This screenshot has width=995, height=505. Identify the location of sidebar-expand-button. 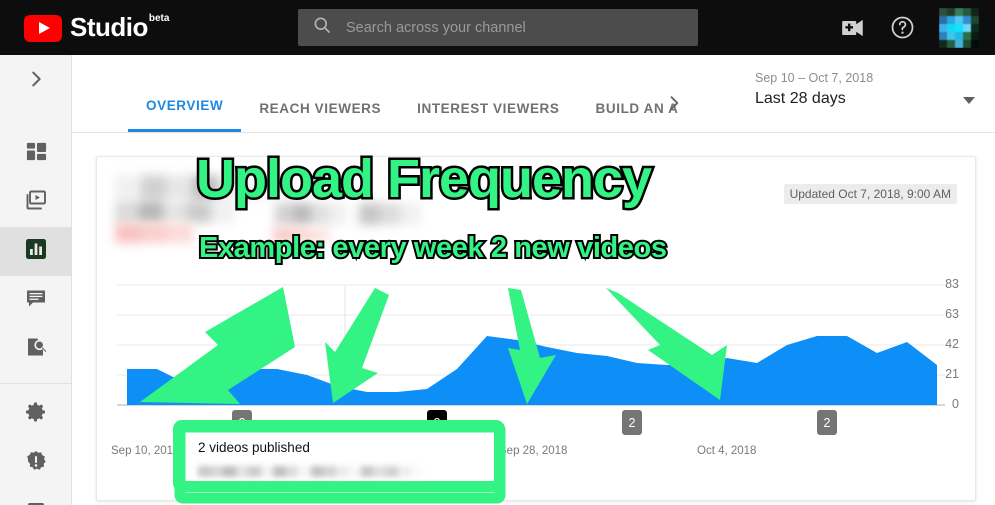
(36, 81).